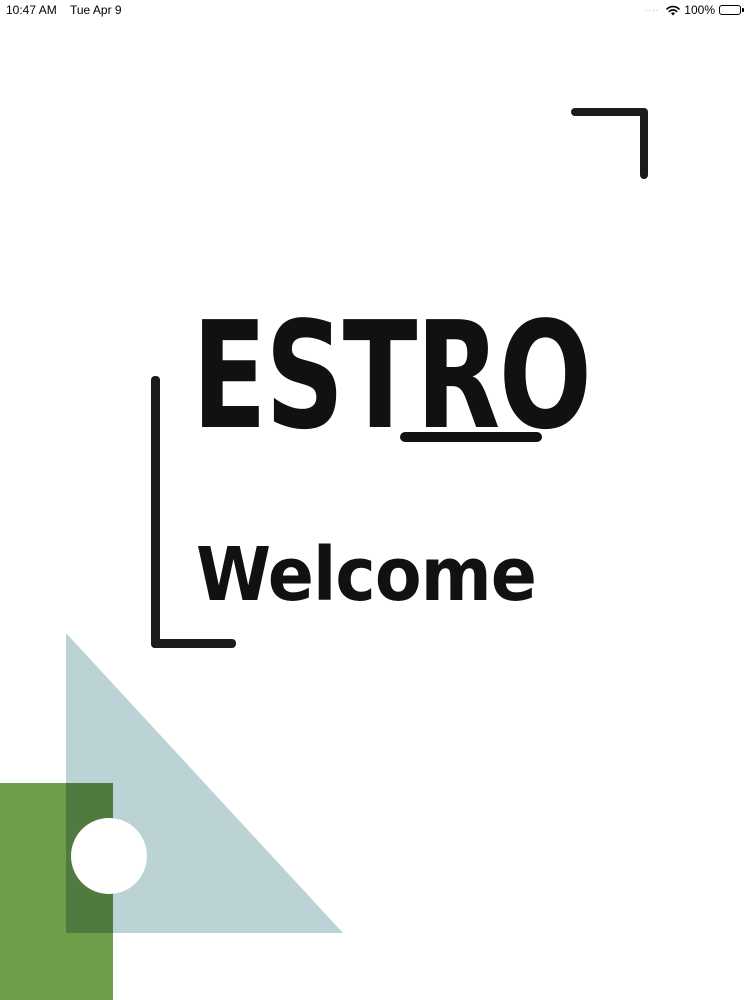 This screenshot has height=1000, width=750. What do you see at coordinates (375, 10) in the screenshot?
I see `status-bar: 10:47 AM Tue Apr 9 ···· 100%` at bounding box center [375, 10].